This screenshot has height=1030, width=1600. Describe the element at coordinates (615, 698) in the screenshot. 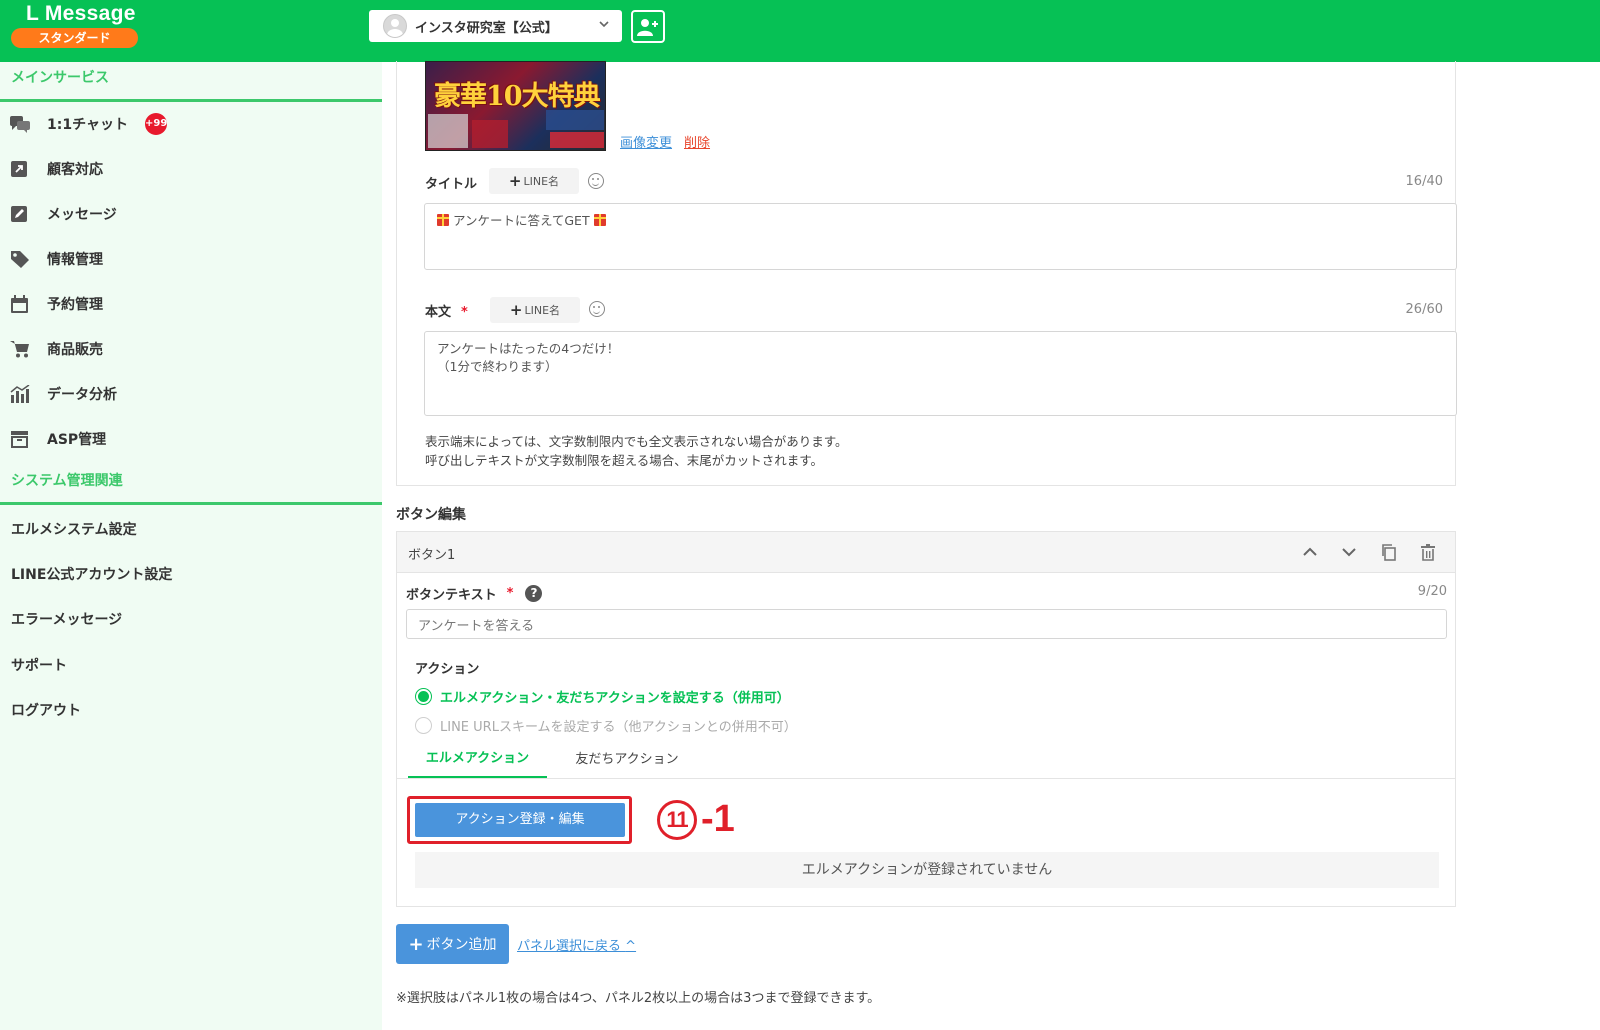

I see `radio-label: エルメアクション・友だちアクションを設定する（併用可）` at that location.